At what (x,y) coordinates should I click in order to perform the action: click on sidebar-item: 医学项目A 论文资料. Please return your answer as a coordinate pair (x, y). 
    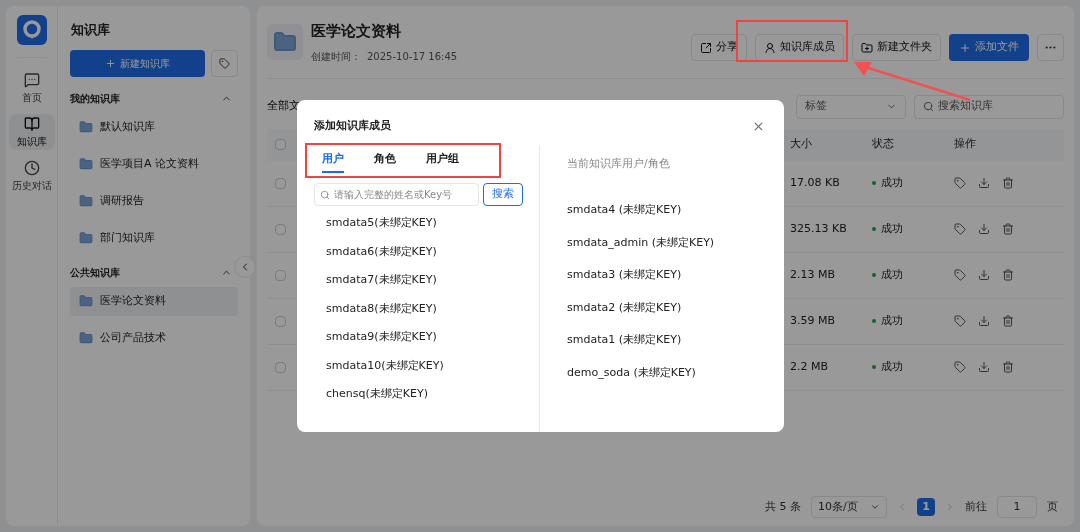
    Looking at the image, I should click on (154, 164).